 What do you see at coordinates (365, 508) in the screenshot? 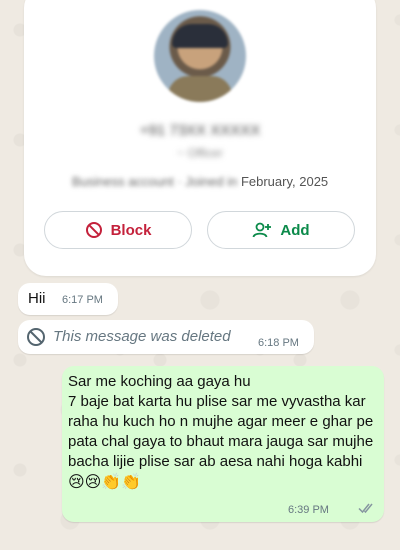
I see `read-ticks-icon` at bounding box center [365, 508].